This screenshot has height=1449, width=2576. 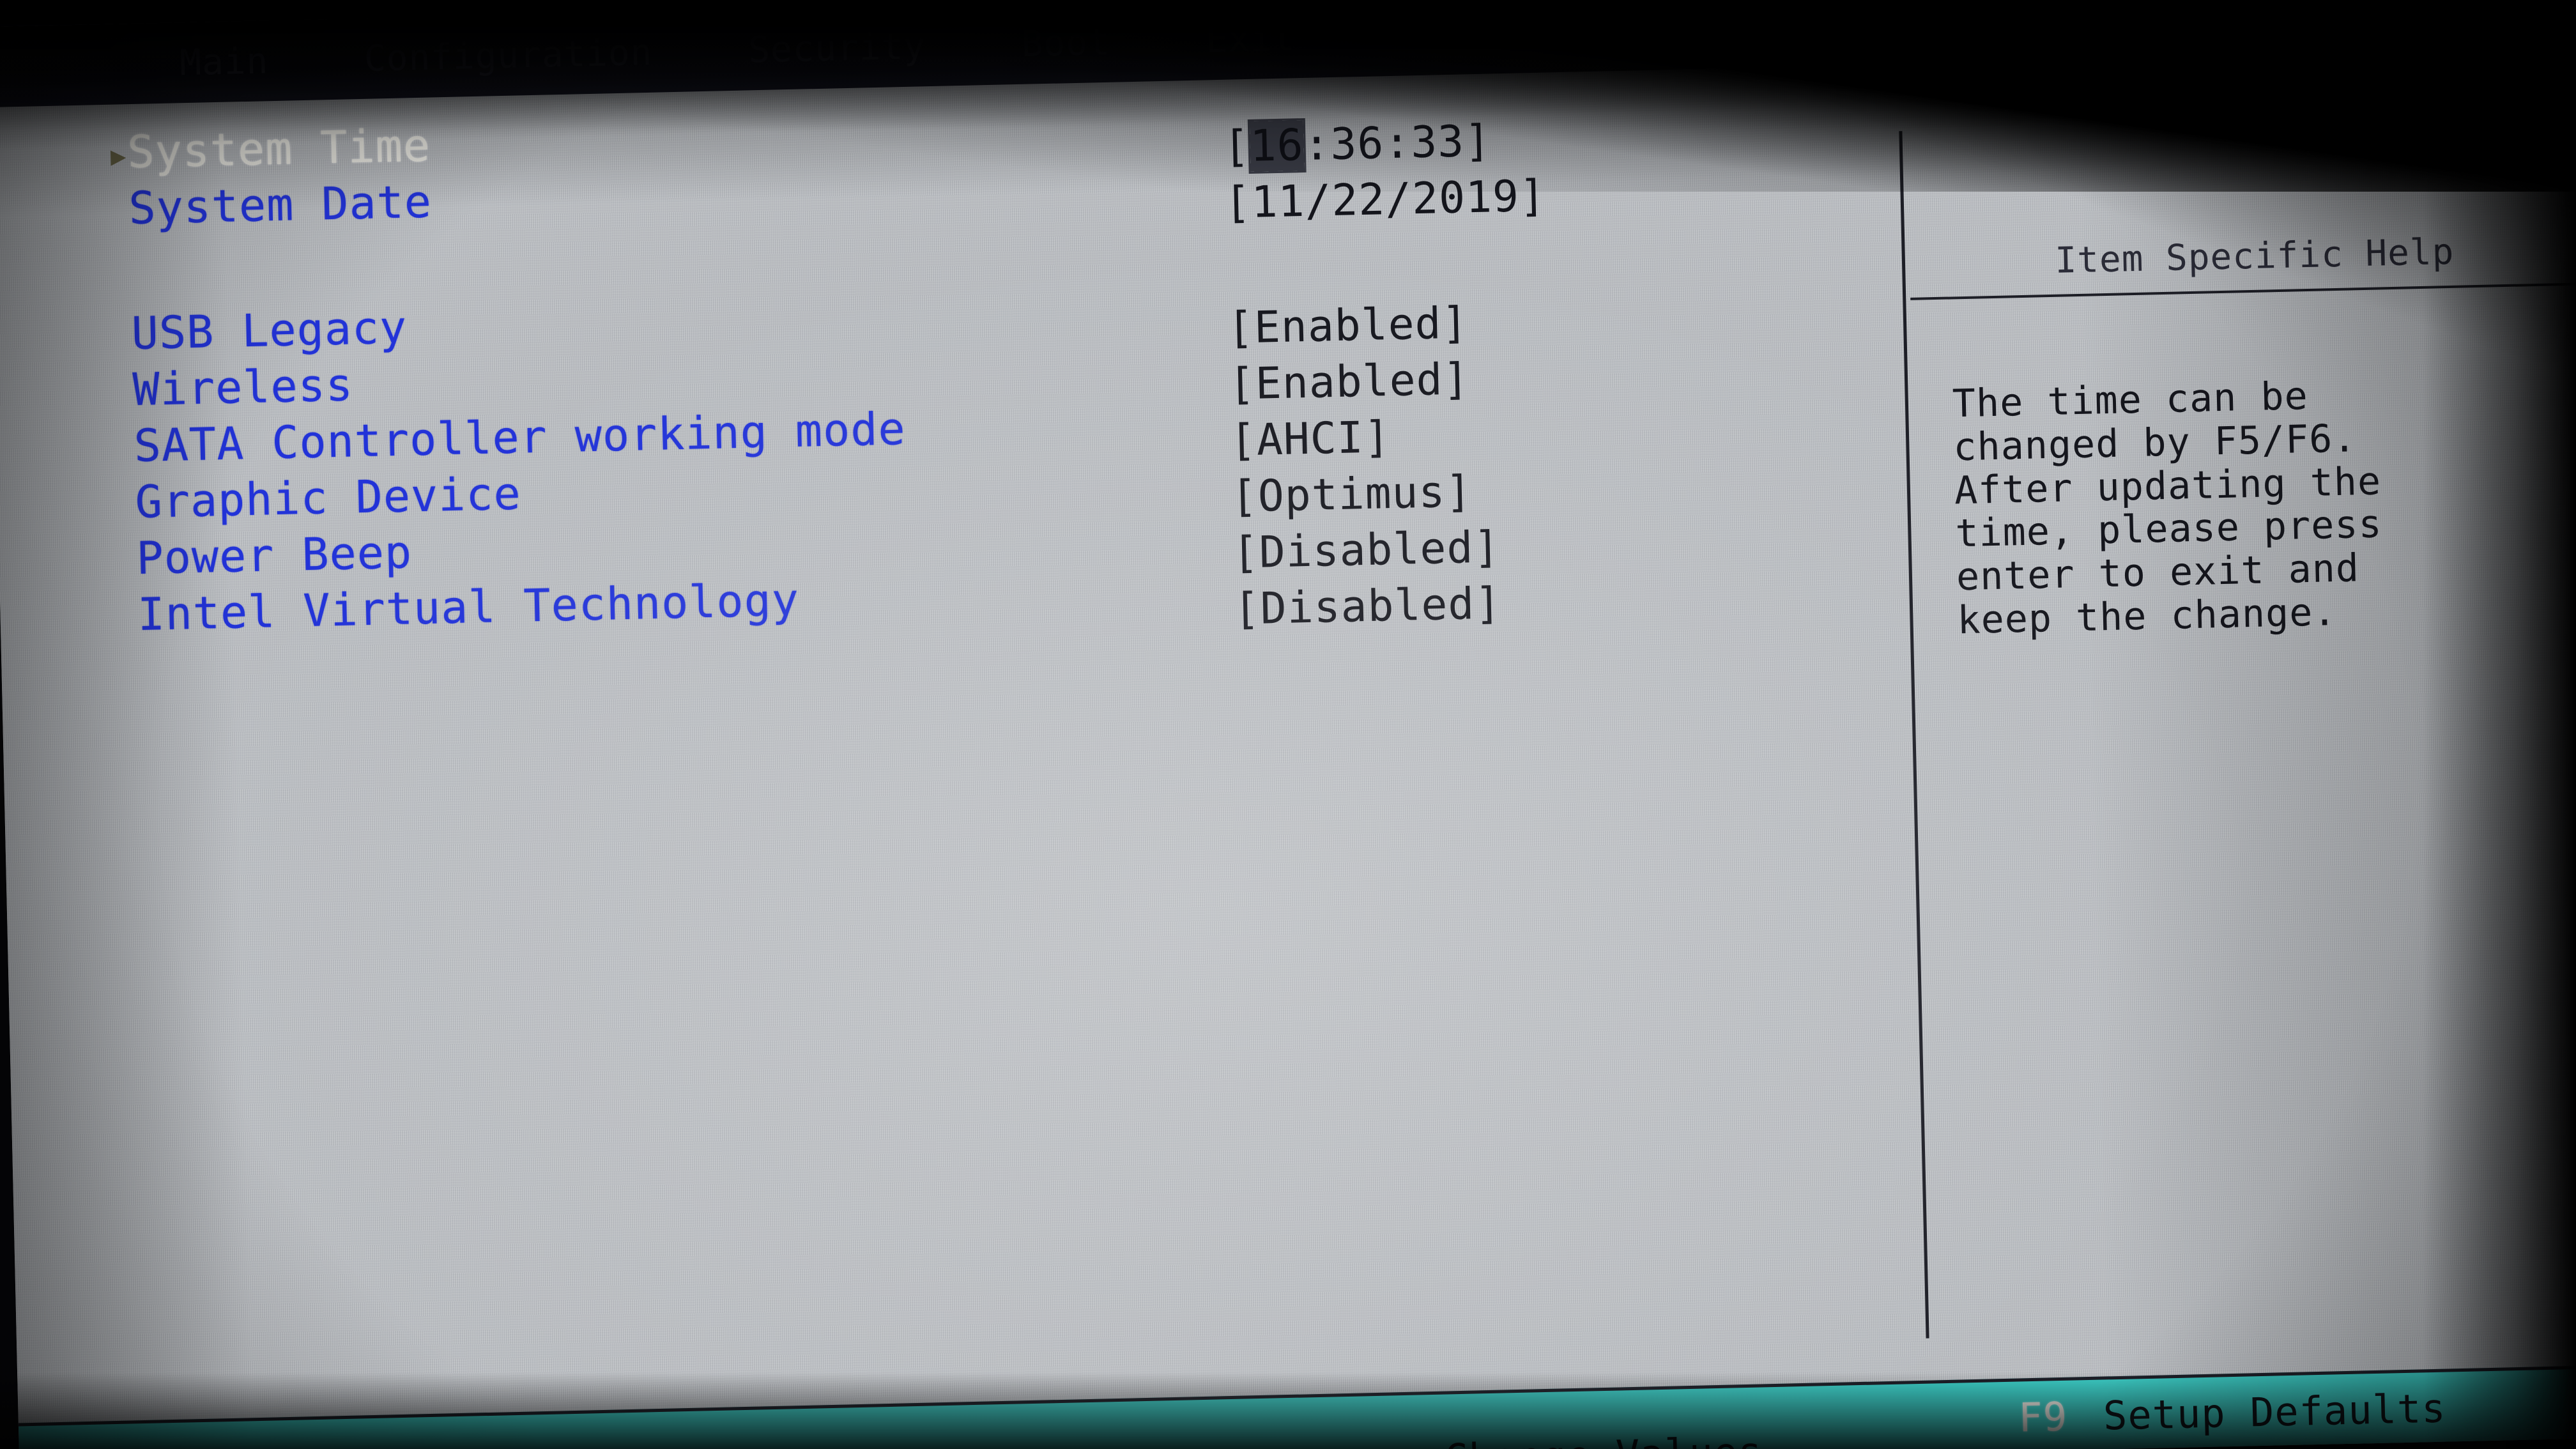 I want to click on monitor-bezel-bottom, so click(x=1288, y=1410).